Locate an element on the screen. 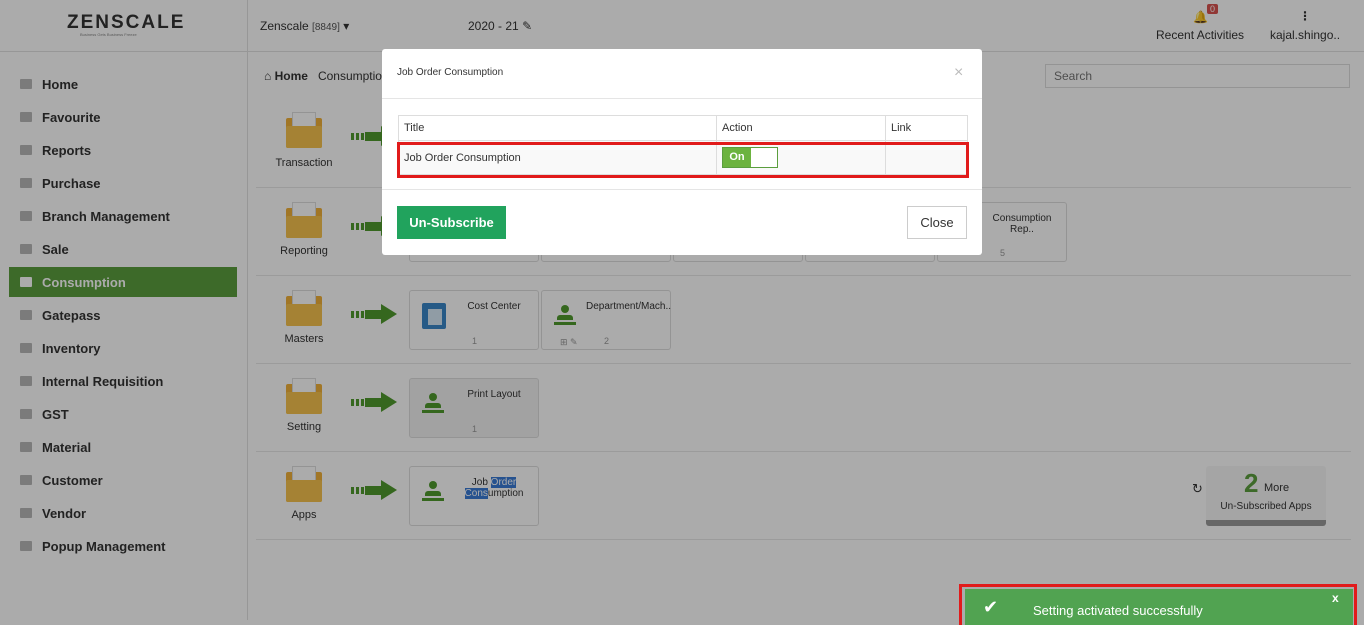  success-toast: ✔ Setting activated successfully x is located at coordinates (1159, 607).